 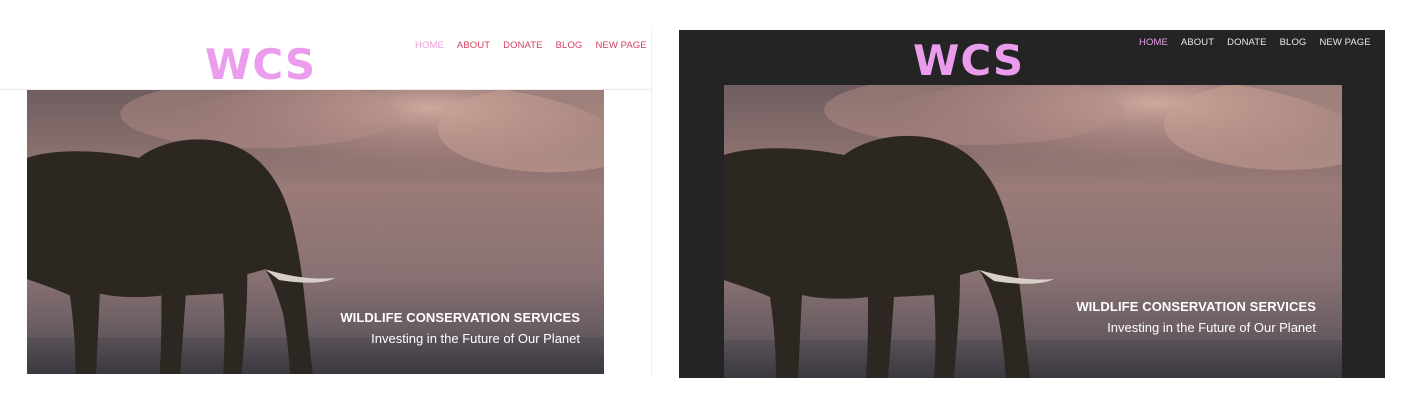 What do you see at coordinates (651, 203) in the screenshot?
I see `divider` at bounding box center [651, 203].